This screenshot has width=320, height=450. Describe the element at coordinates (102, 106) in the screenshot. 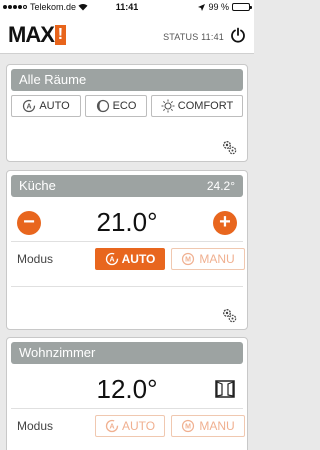

I see `moon-icon` at that location.